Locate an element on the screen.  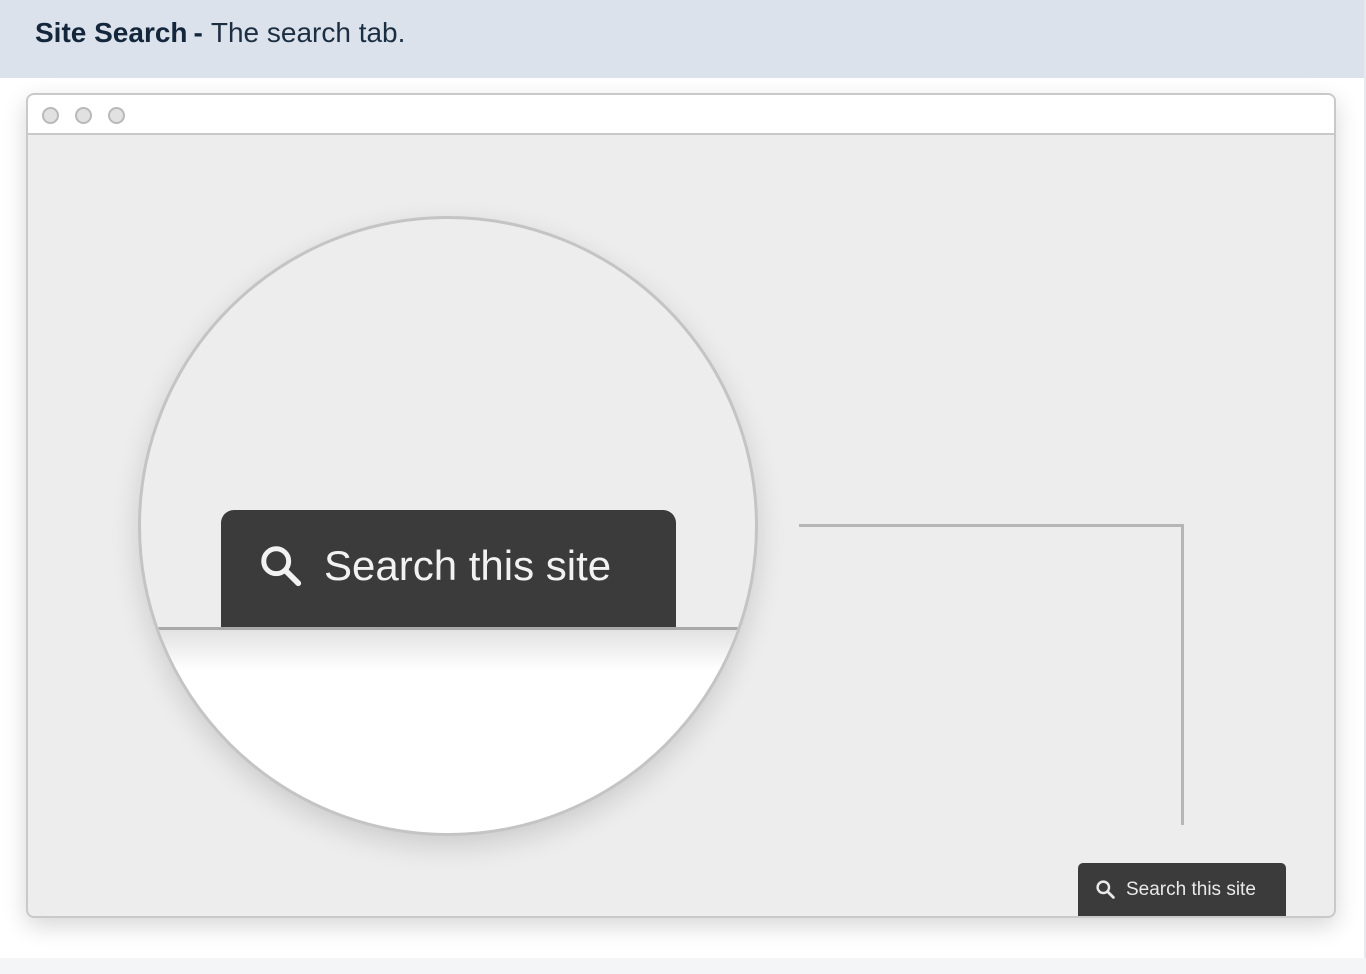
magnified-search-tab: Search this site is located at coordinates (448, 568).